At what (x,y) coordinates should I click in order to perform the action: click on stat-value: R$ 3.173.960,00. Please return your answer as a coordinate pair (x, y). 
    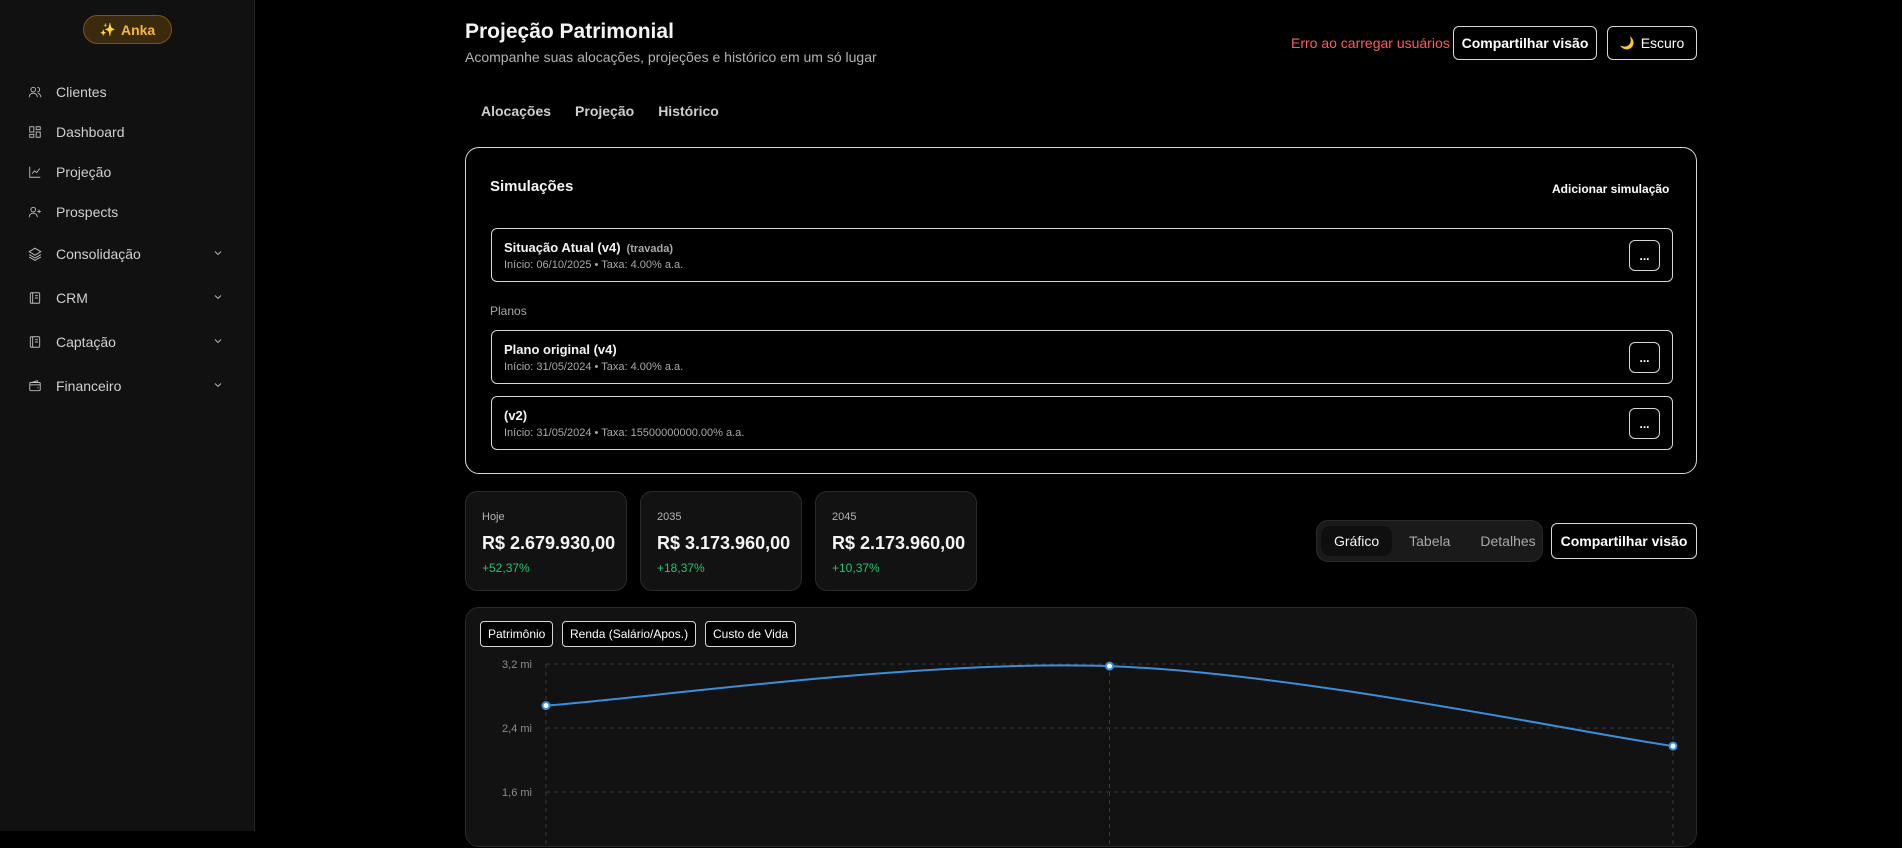
    Looking at the image, I should click on (724, 543).